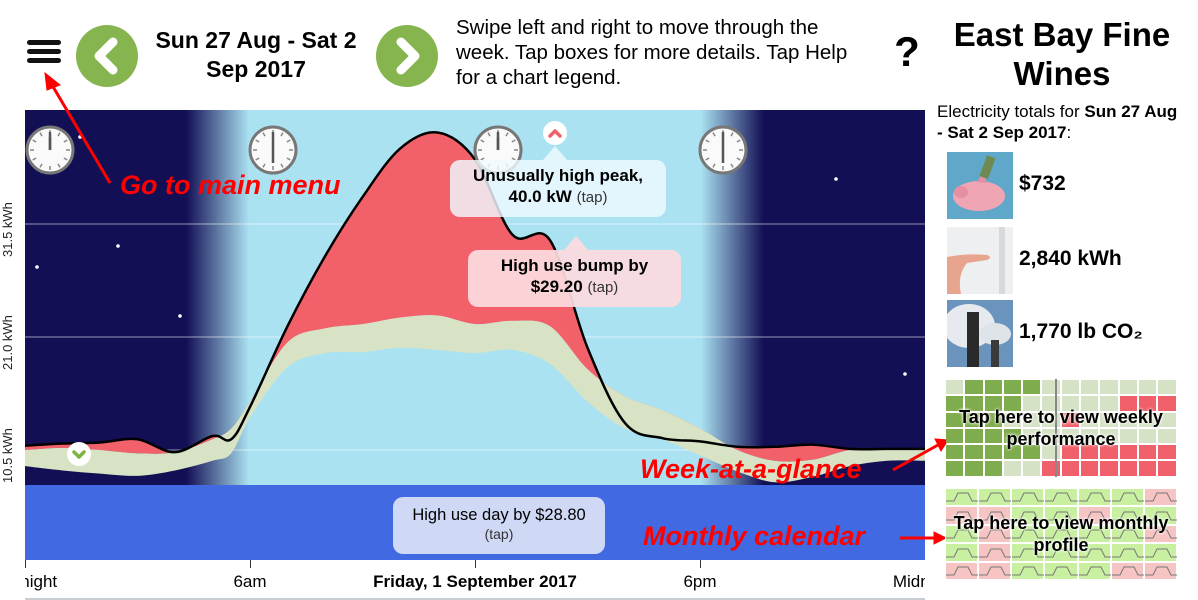 This screenshot has height=600, width=1198. I want to click on main-menu-button, so click(44, 55).